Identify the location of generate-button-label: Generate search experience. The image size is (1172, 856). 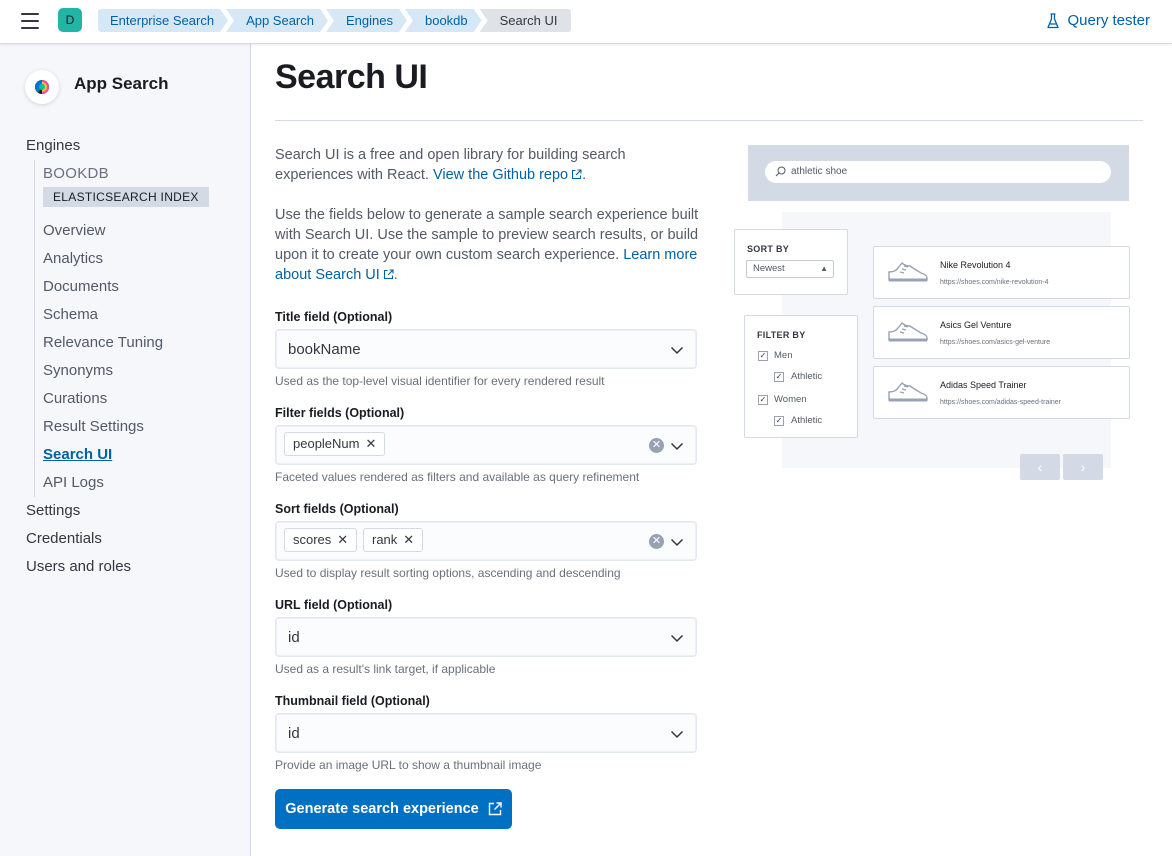
(382, 809).